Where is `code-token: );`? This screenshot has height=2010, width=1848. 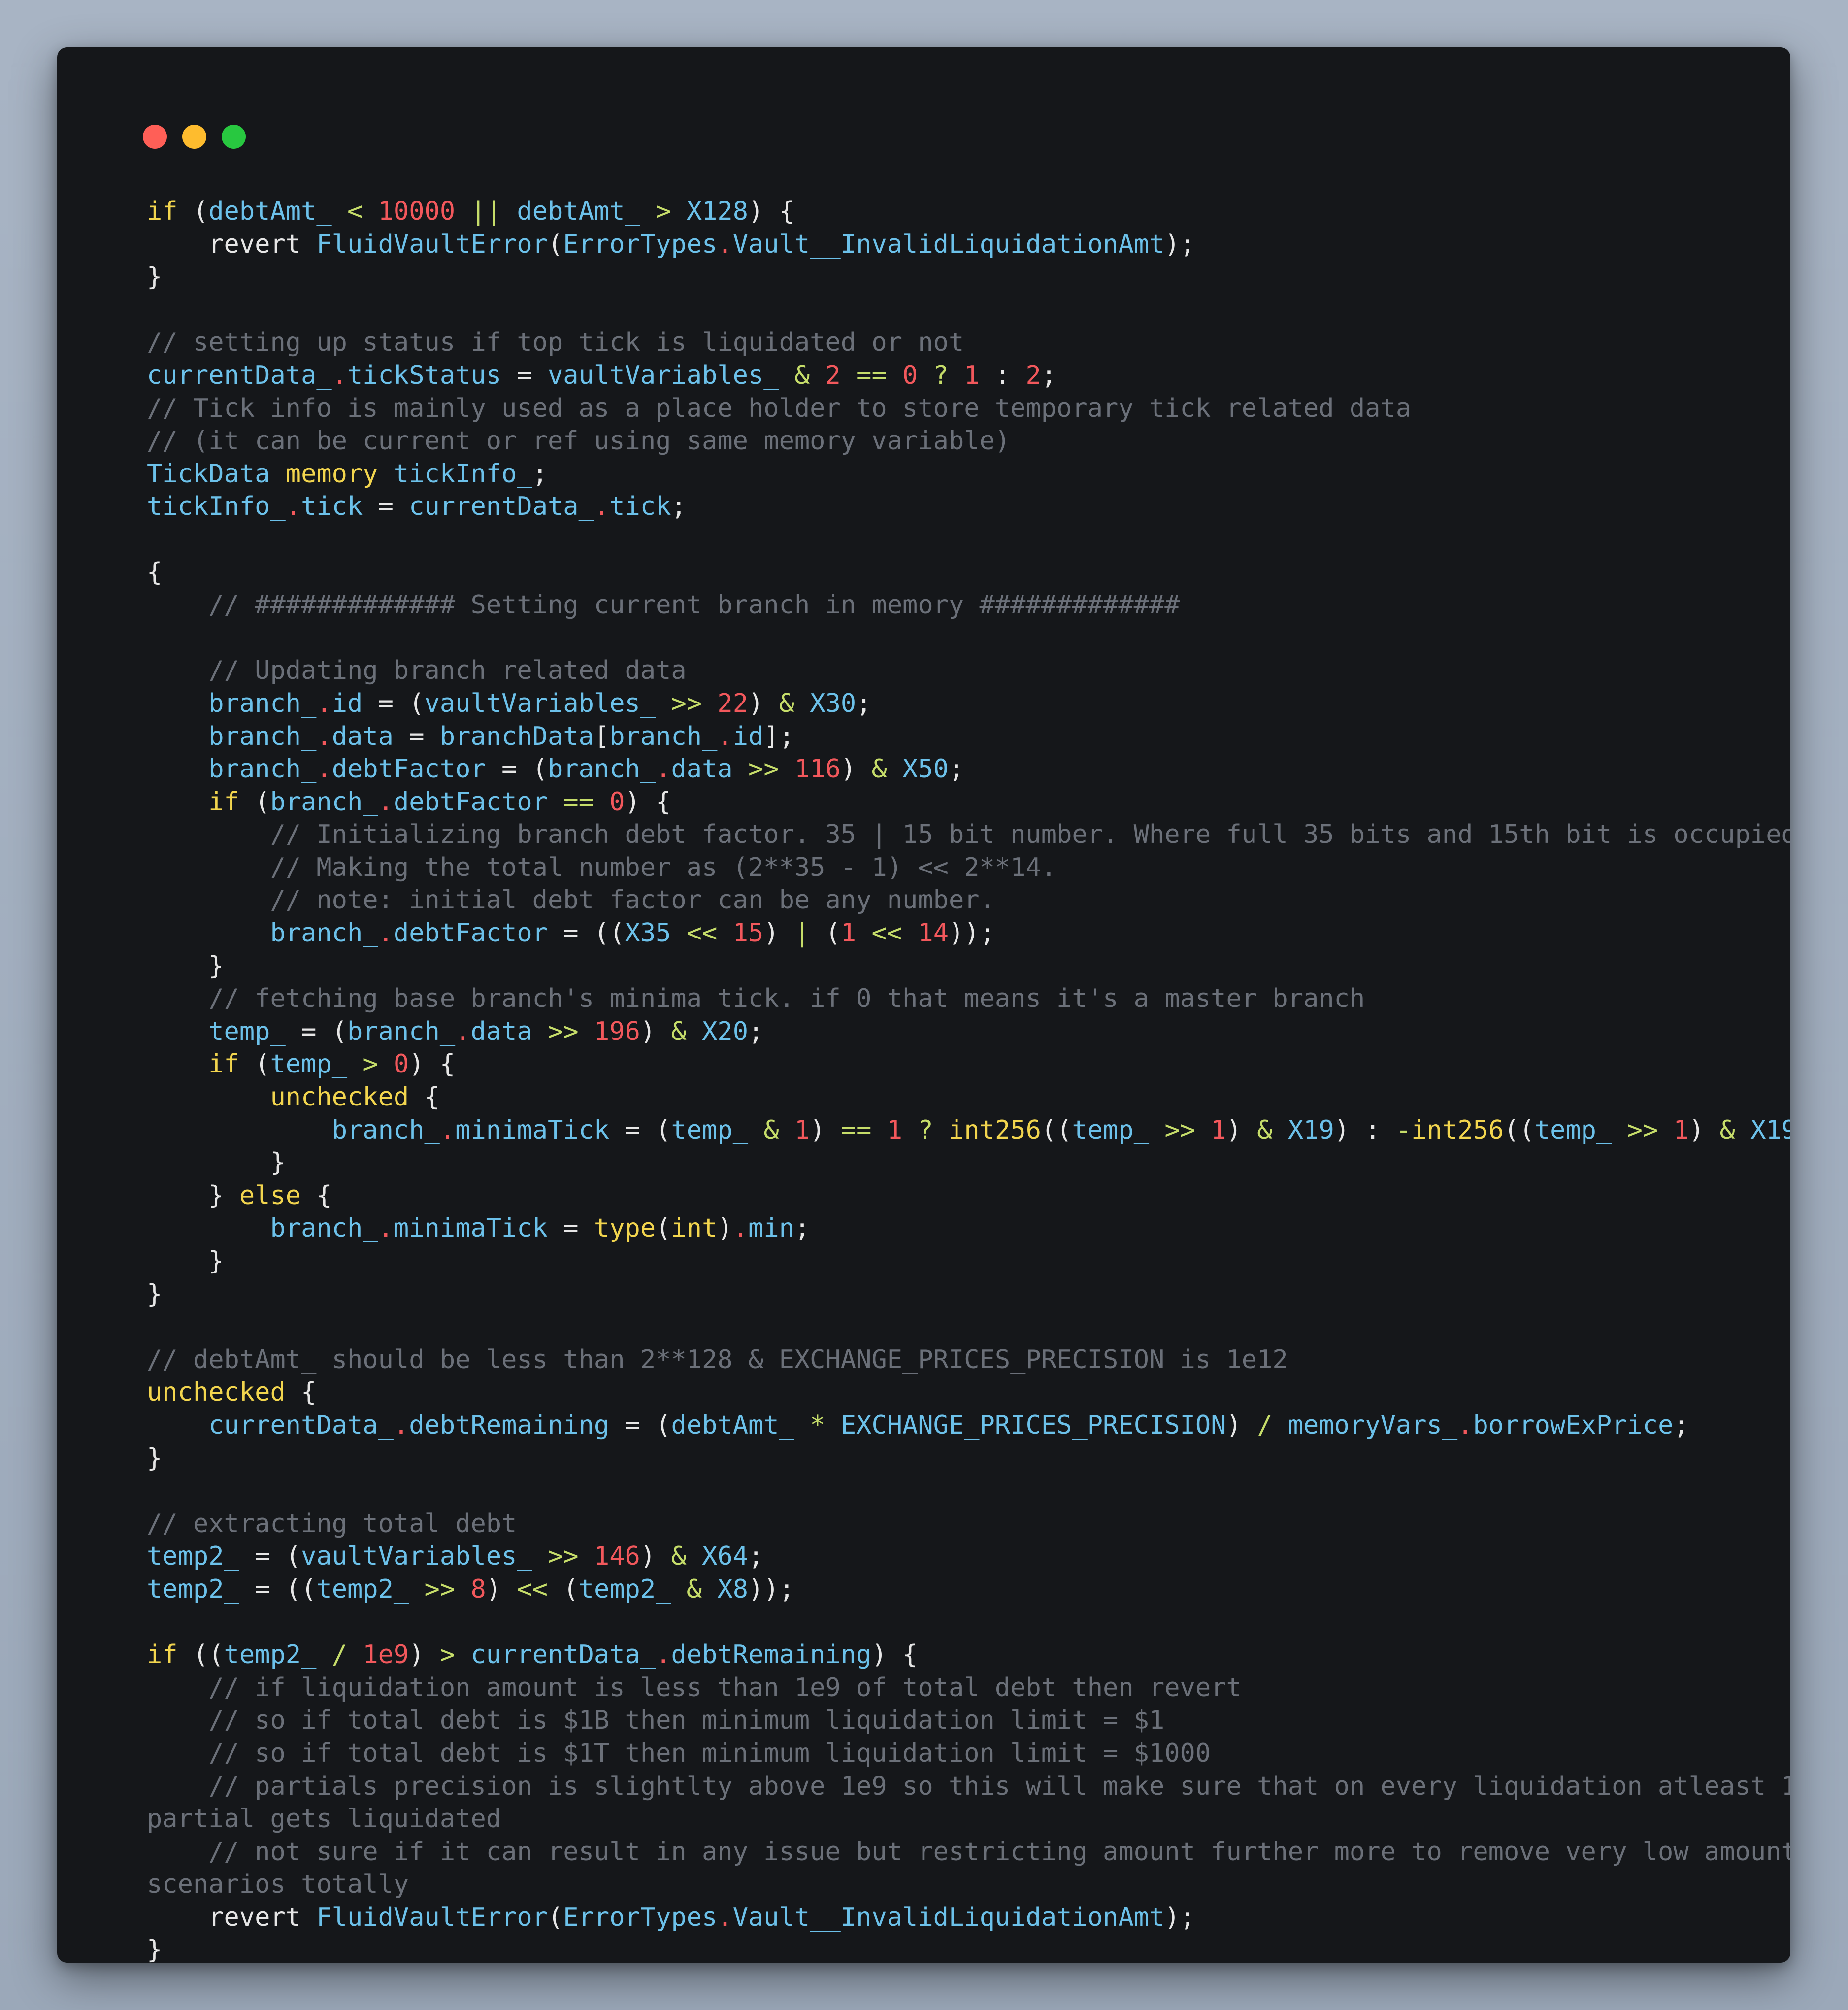
code-token: ); is located at coordinates (1179, 1917).